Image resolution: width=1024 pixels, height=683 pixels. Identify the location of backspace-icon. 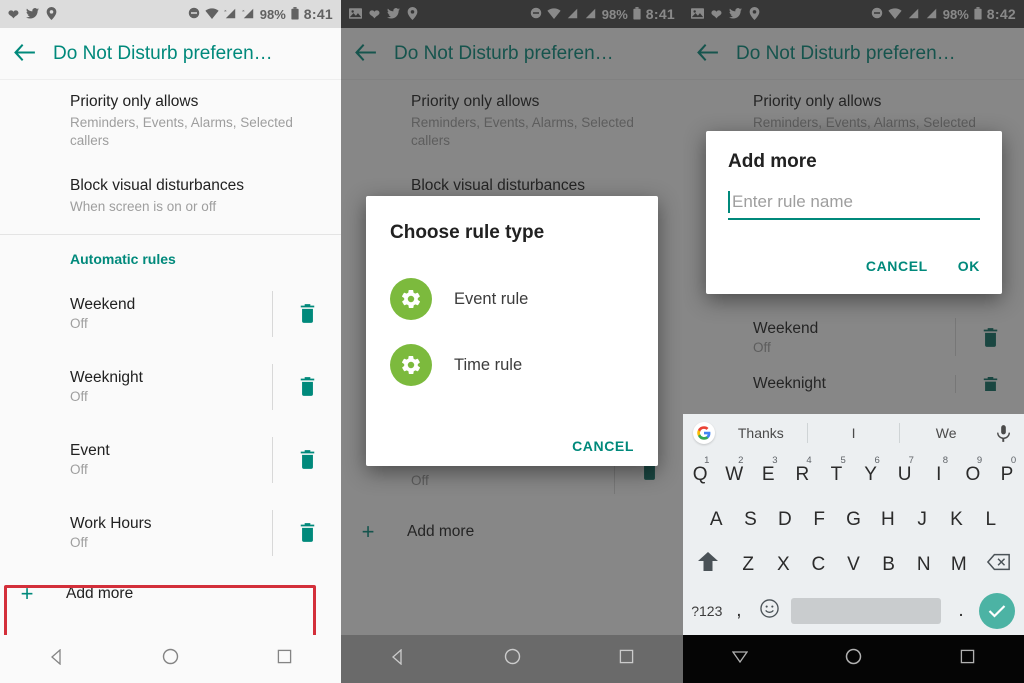
(999, 565).